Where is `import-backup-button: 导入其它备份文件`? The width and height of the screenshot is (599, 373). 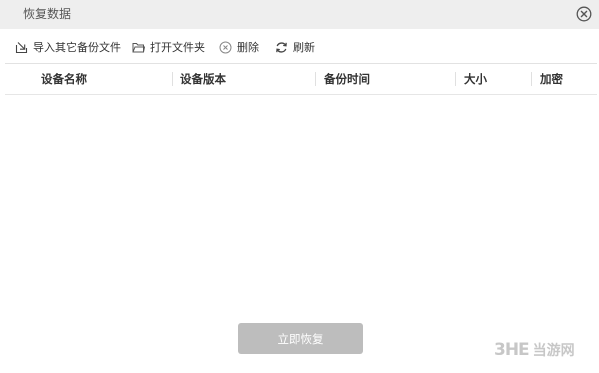
import-backup-button: 导入其它备份文件 is located at coordinates (68, 47).